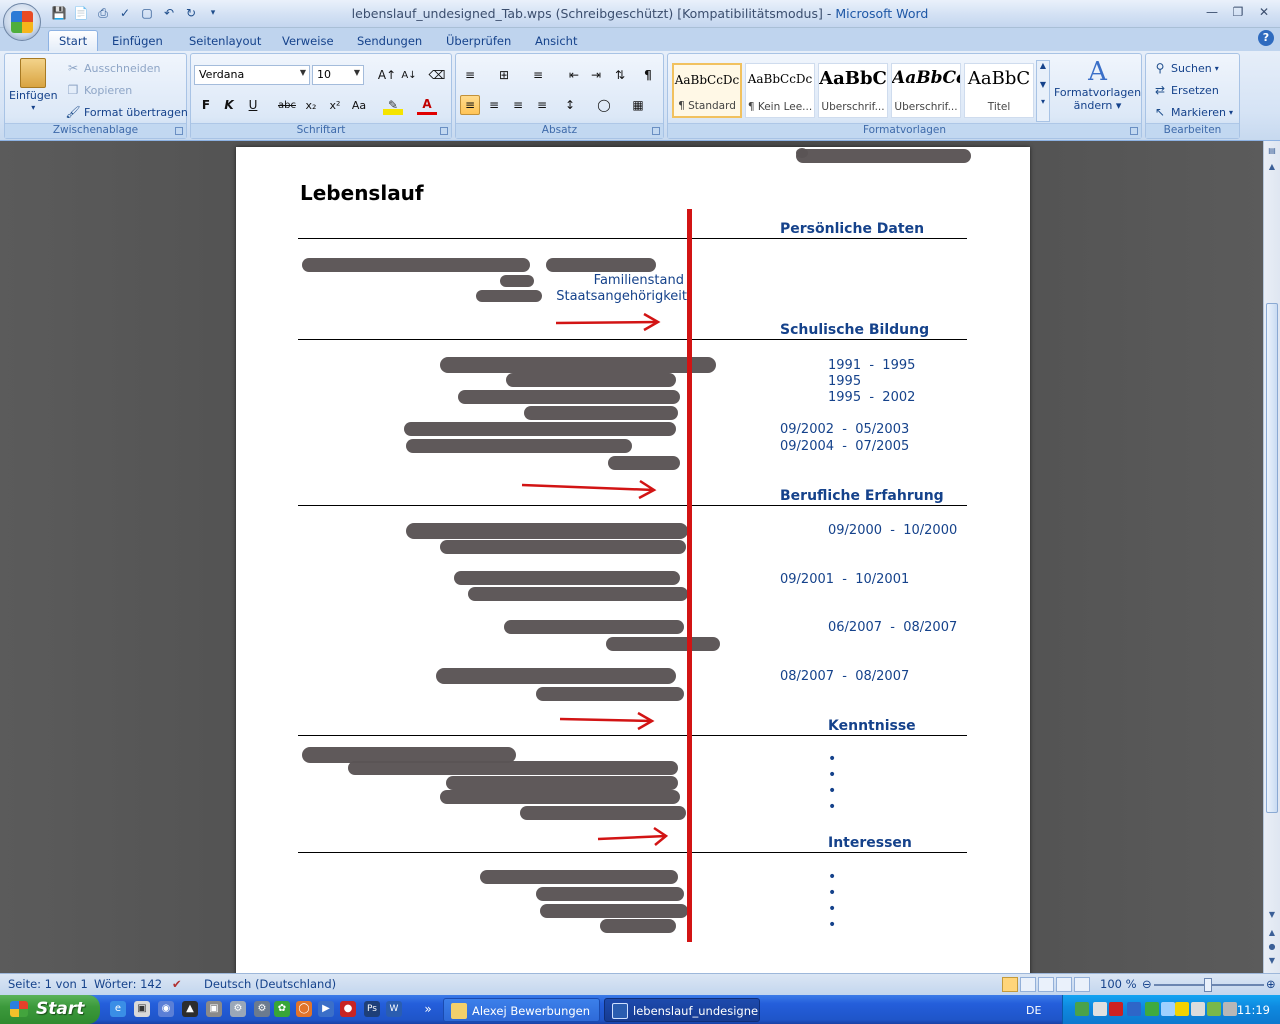  I want to click on photoshop-icon: Ps, so click(372, 1009).